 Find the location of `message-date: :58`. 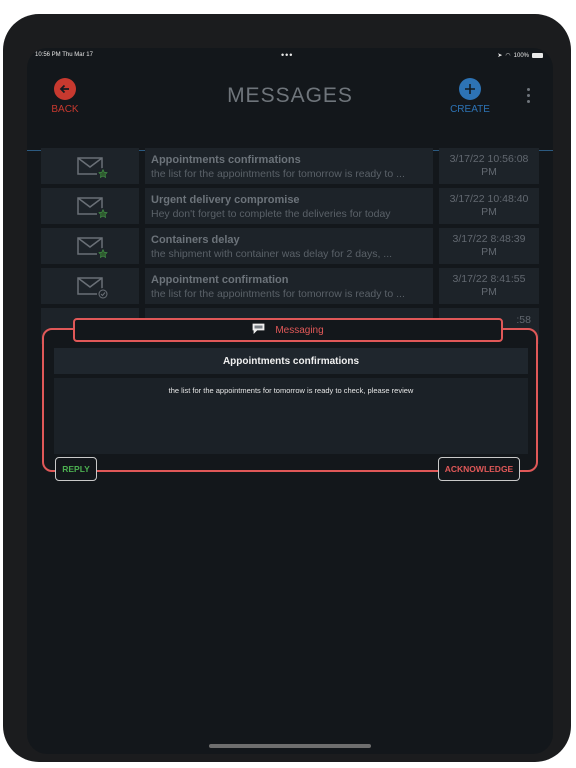

message-date: :58 is located at coordinates (523, 320).